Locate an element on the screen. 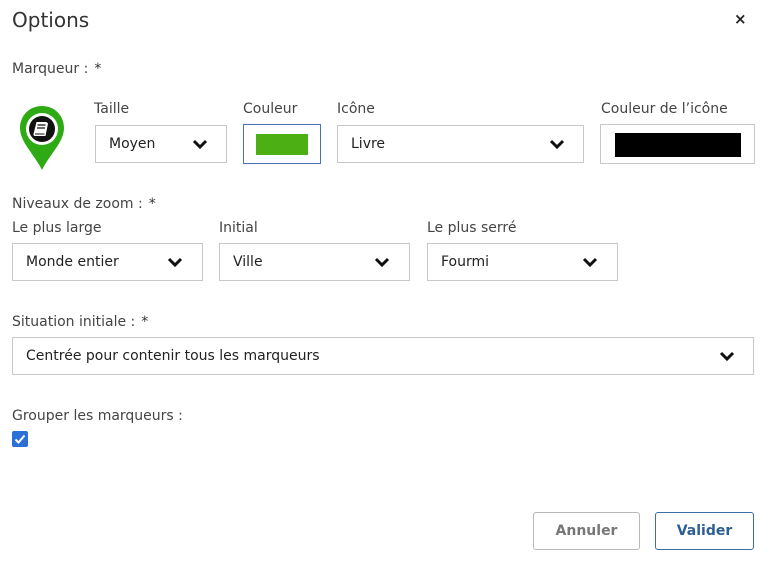 This screenshot has height=563, width=765. icon-color-picker is located at coordinates (677, 144).